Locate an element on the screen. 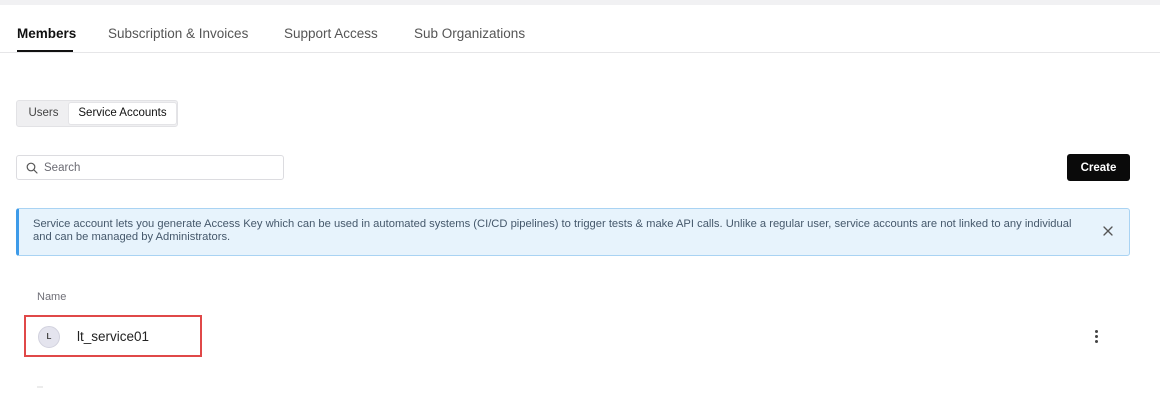 This screenshot has width=1160, height=412. search-icon is located at coordinates (32, 168).